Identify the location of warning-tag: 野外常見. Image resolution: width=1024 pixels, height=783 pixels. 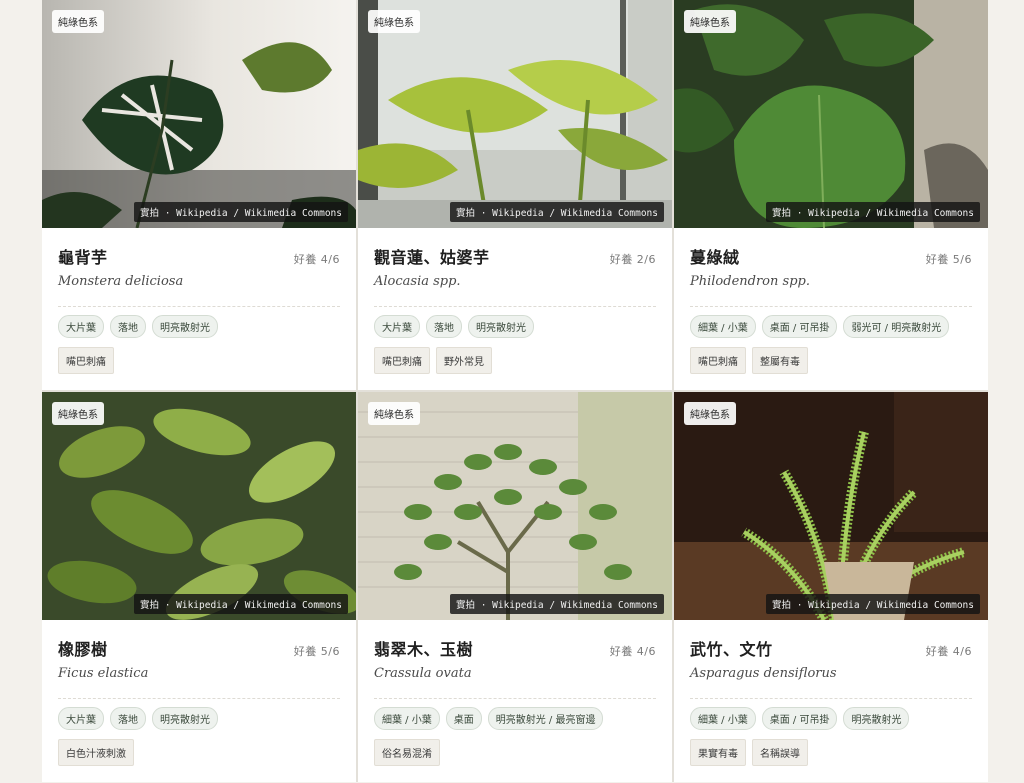
(464, 360).